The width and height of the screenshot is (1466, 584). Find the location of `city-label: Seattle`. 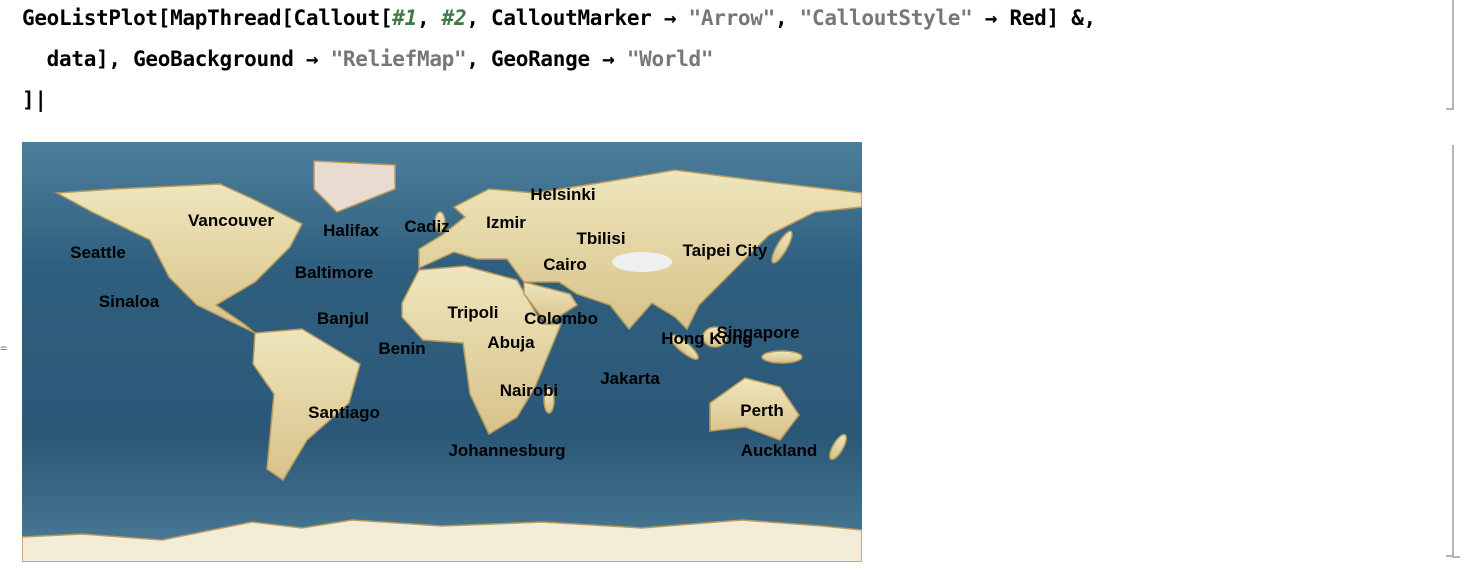

city-label: Seattle is located at coordinates (98, 252).